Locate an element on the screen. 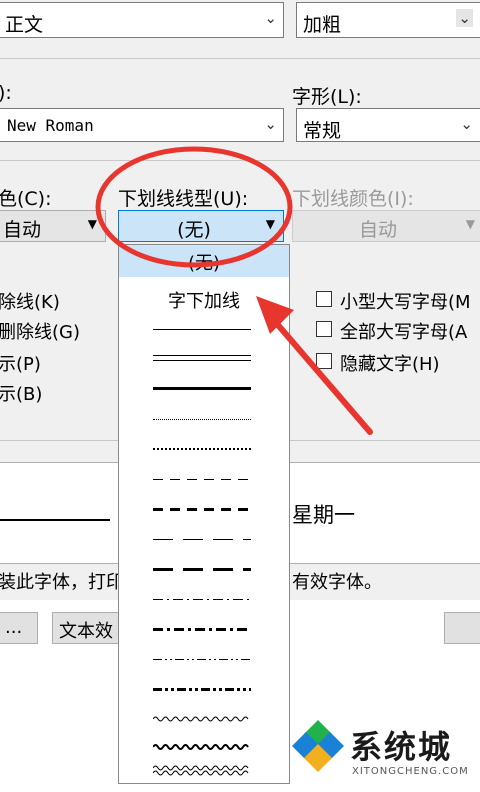  brand-site: XITONGCHENG.COM is located at coordinates (410, 771).